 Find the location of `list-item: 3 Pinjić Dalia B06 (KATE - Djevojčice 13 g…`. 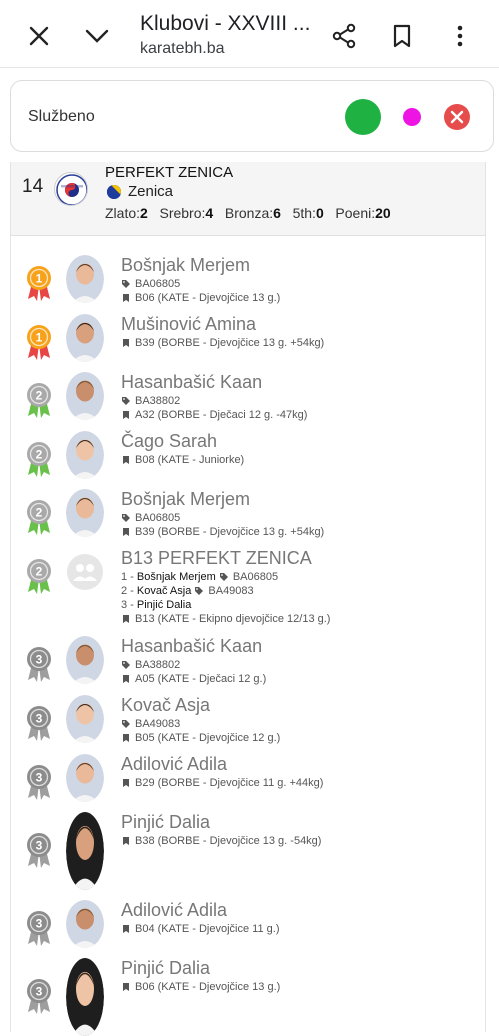

list-item: 3 Pinjić Dalia B06 (KATE - Djevojčice 13 g… is located at coordinates (248, 997).